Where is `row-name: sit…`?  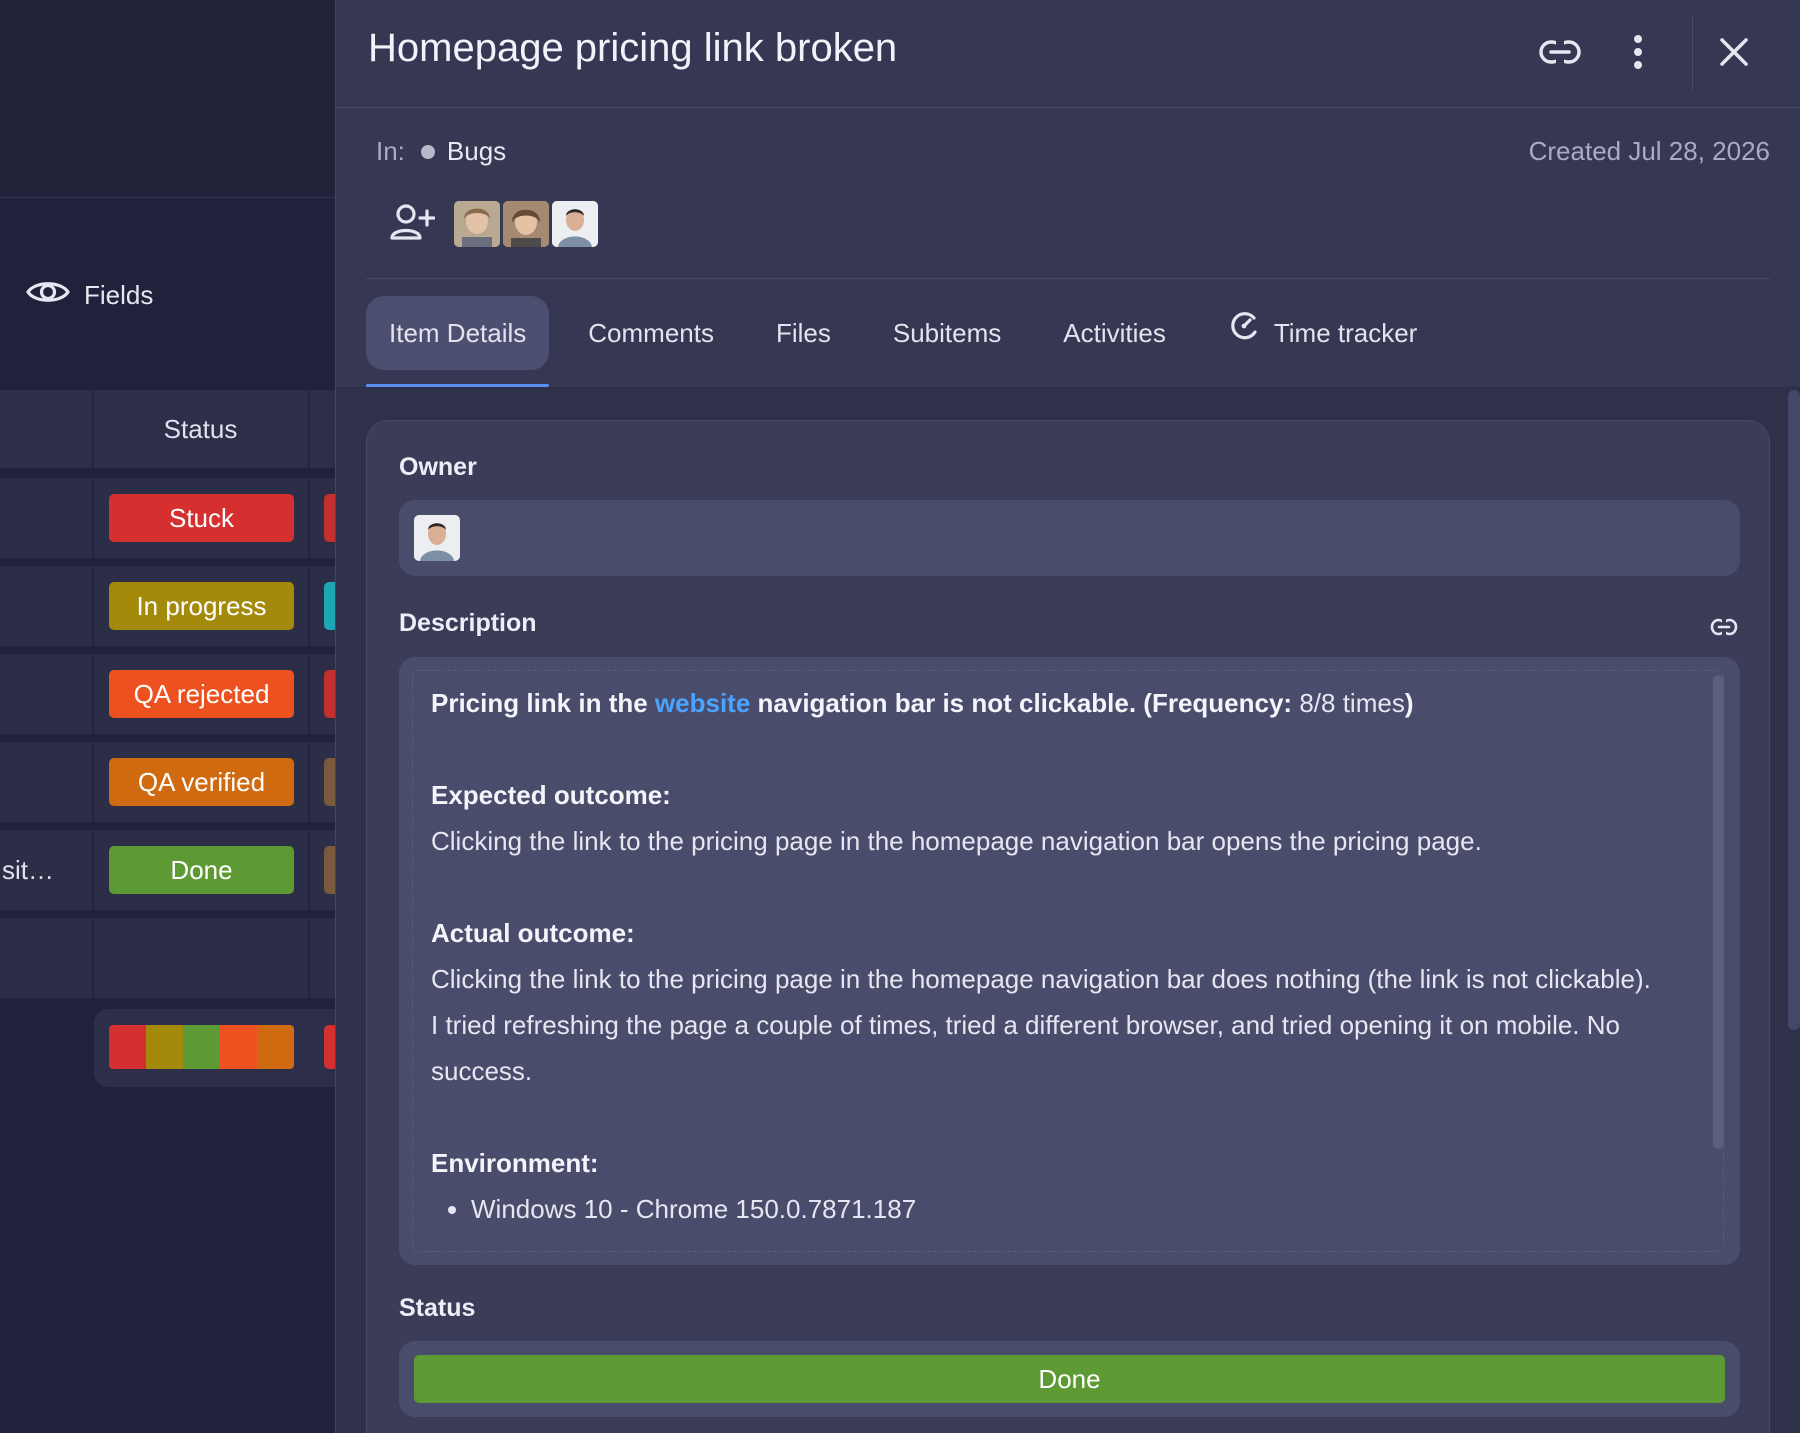 row-name: sit… is located at coordinates (28, 870).